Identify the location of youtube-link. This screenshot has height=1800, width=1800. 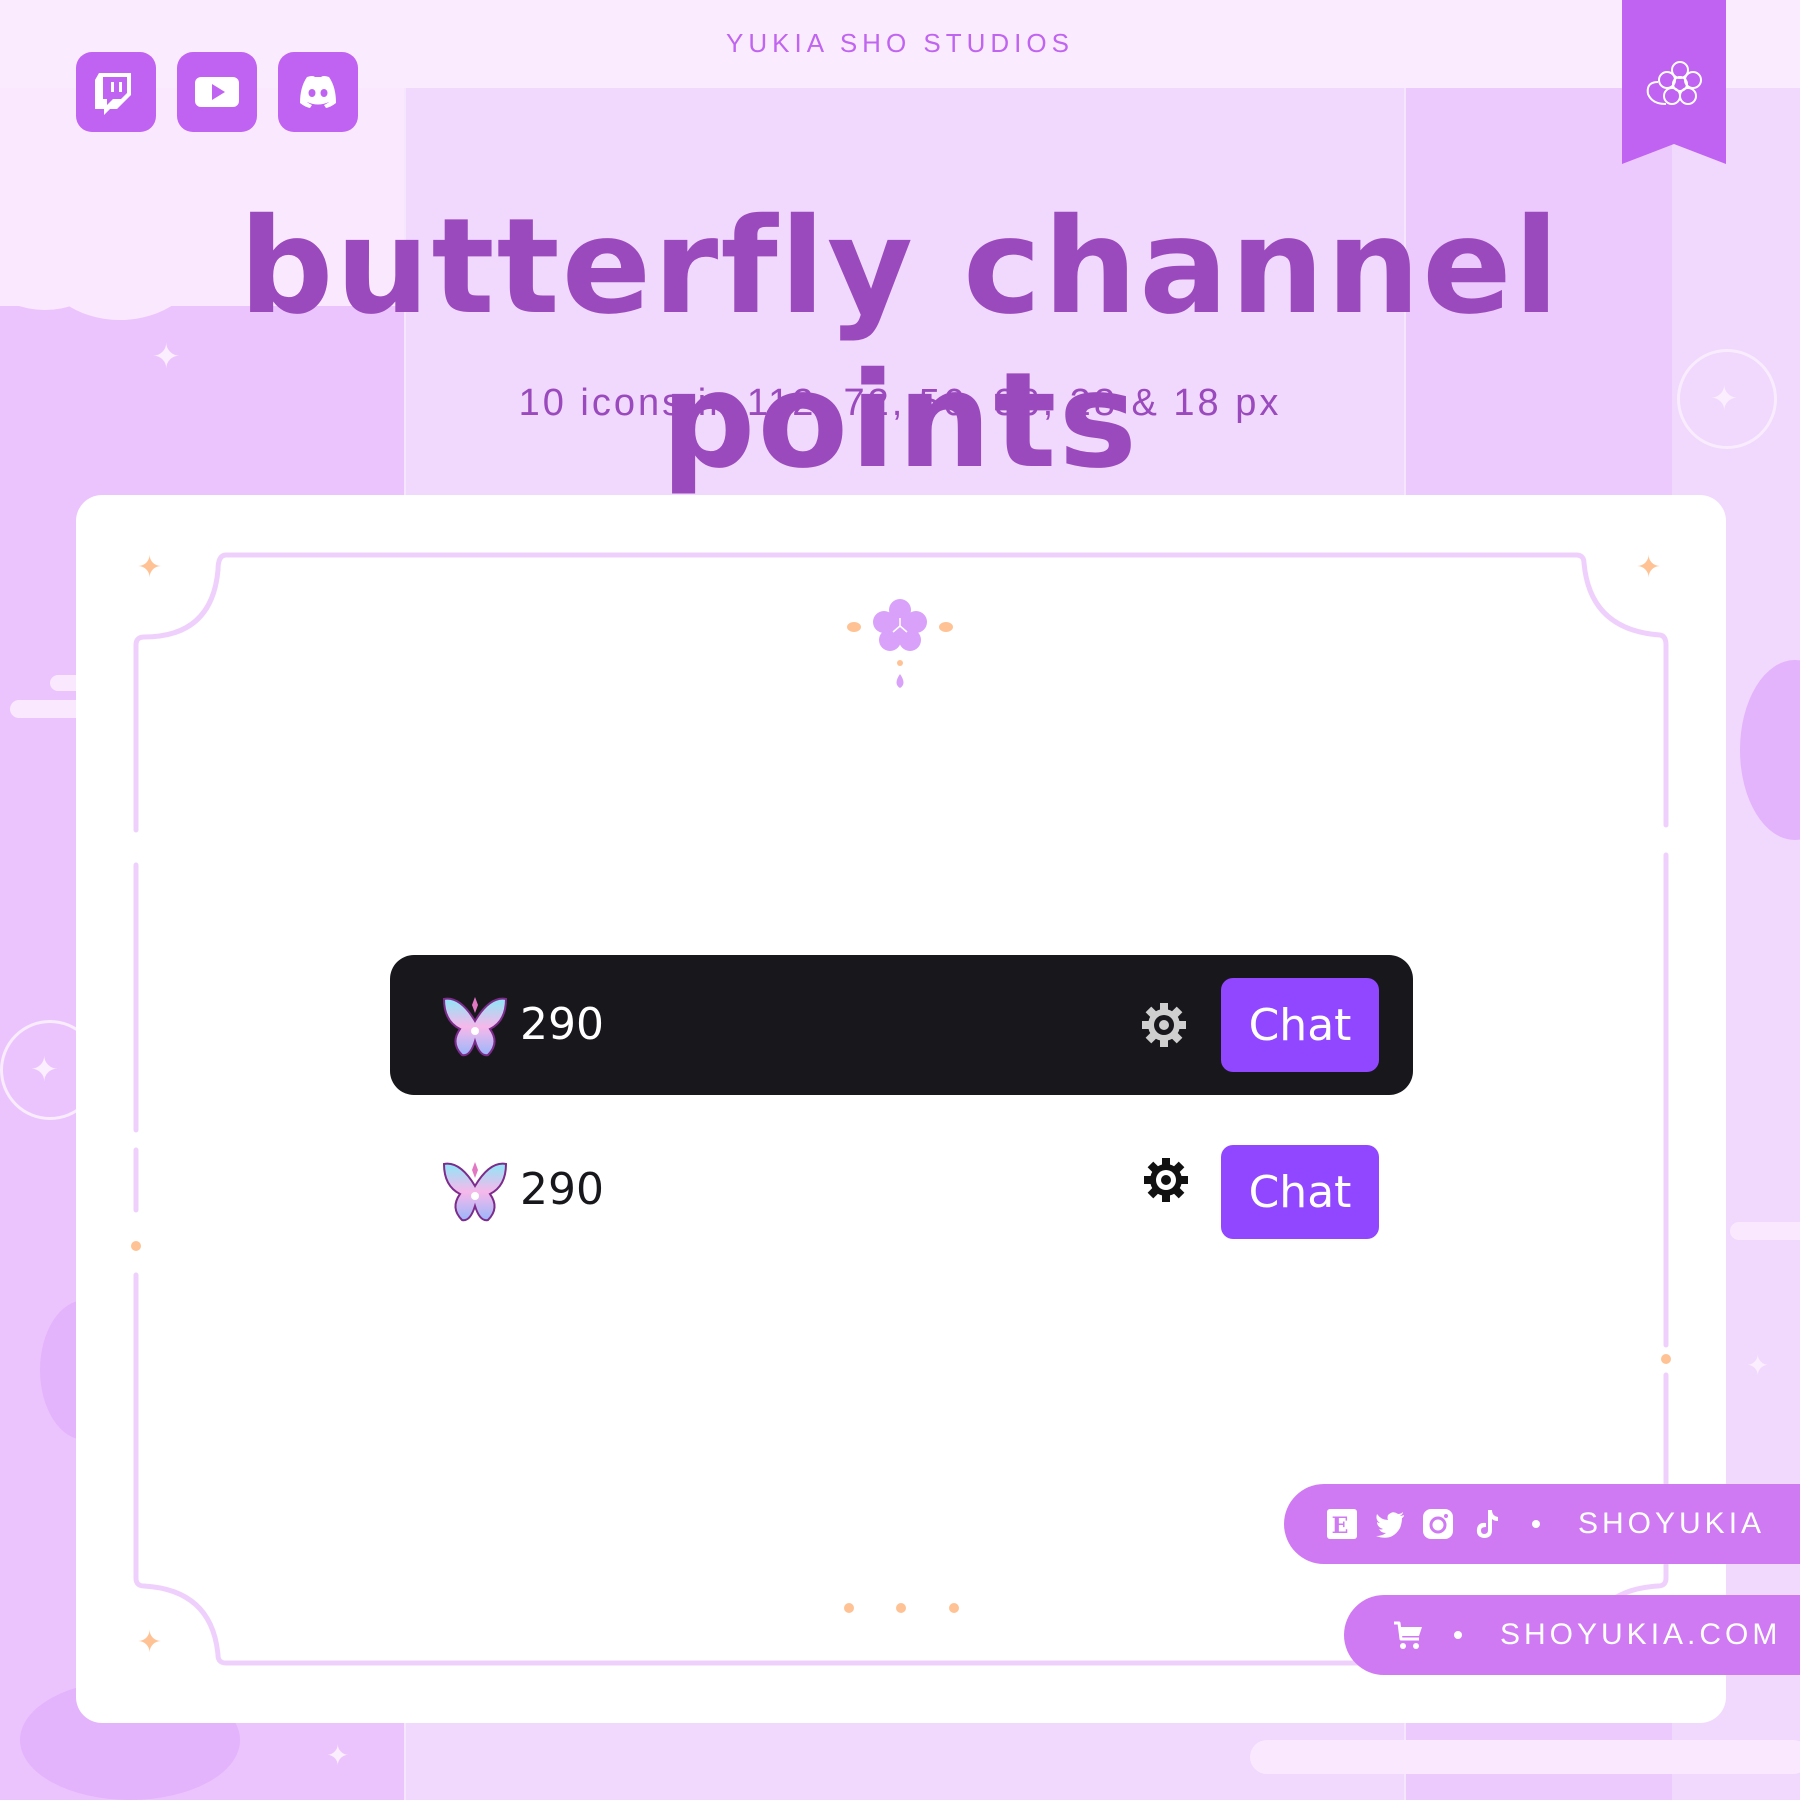
(217, 92).